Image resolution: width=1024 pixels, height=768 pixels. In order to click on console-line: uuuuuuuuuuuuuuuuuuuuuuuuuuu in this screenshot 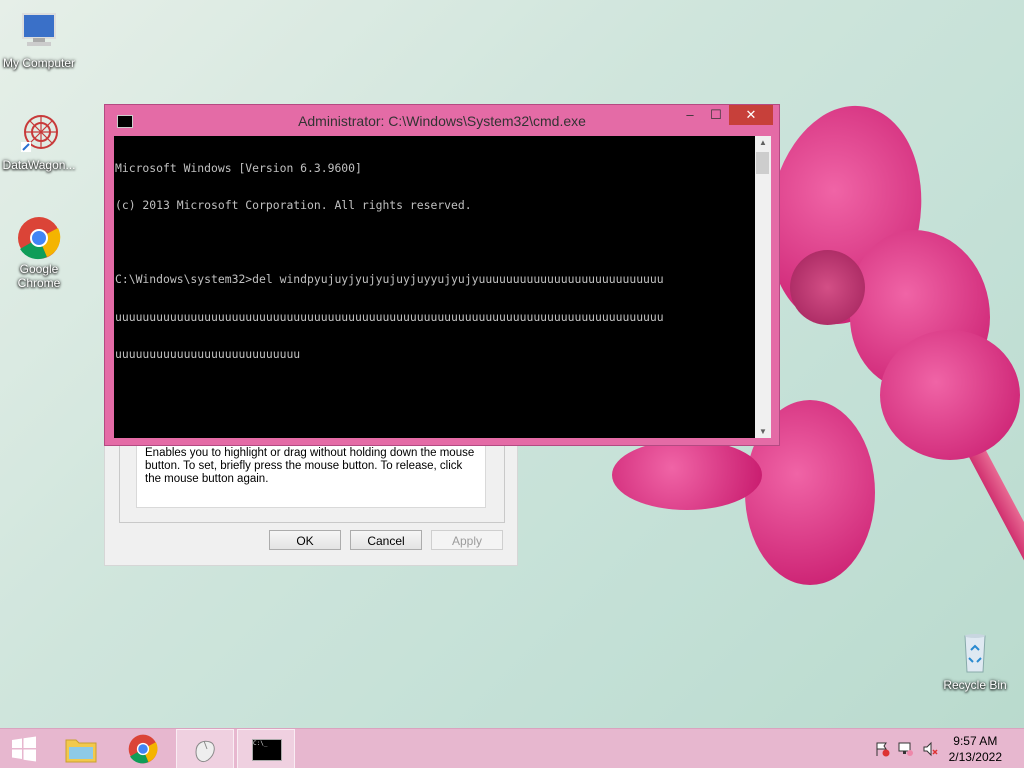, I will do `click(208, 353)`.